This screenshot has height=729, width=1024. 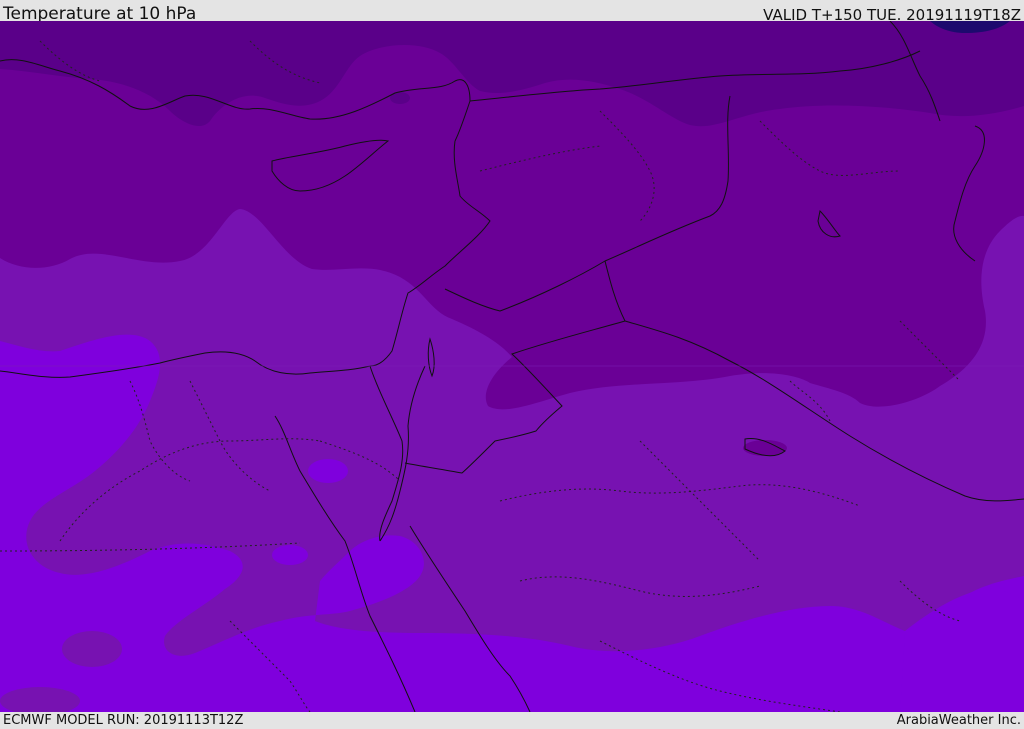 What do you see at coordinates (123, 720) in the screenshot?
I see `model-run: ECMWF MODEL RUN: 20191113T12Z` at bounding box center [123, 720].